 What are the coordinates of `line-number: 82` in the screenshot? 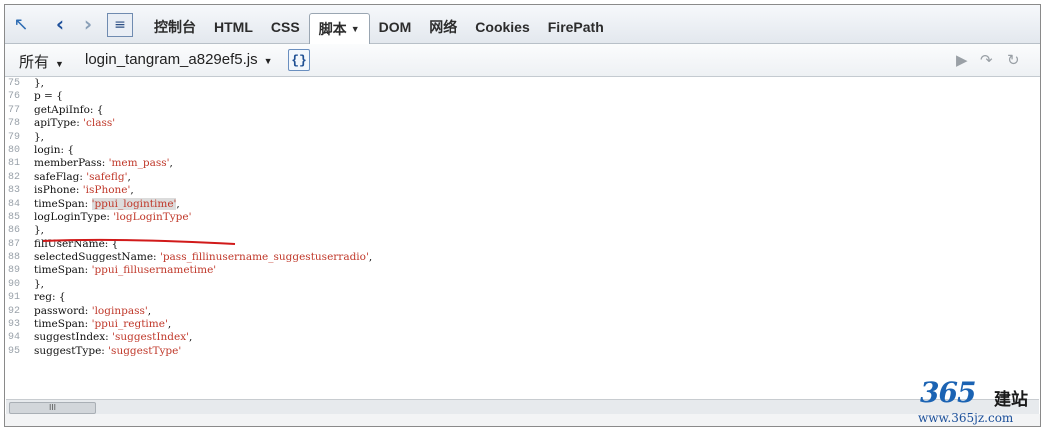 It's located at (19, 177).